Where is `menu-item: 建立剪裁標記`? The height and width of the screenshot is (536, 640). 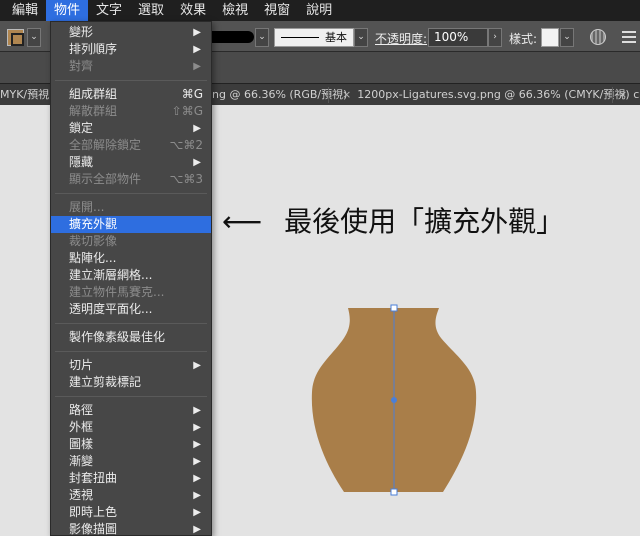
menu-item: 建立剪裁標記 is located at coordinates (131, 382).